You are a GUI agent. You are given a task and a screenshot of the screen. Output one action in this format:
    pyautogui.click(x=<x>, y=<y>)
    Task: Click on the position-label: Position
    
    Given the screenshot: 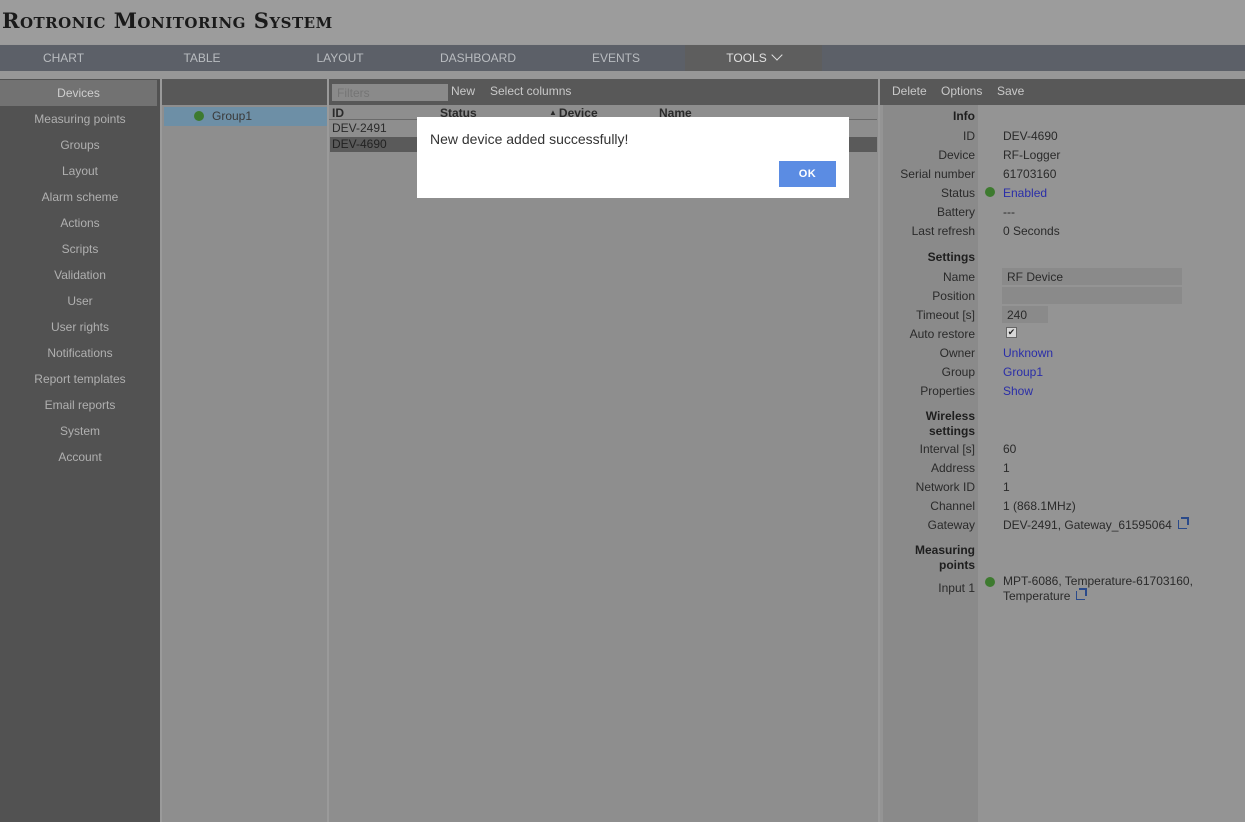 What is the action you would take?
    pyautogui.click(x=953, y=296)
    